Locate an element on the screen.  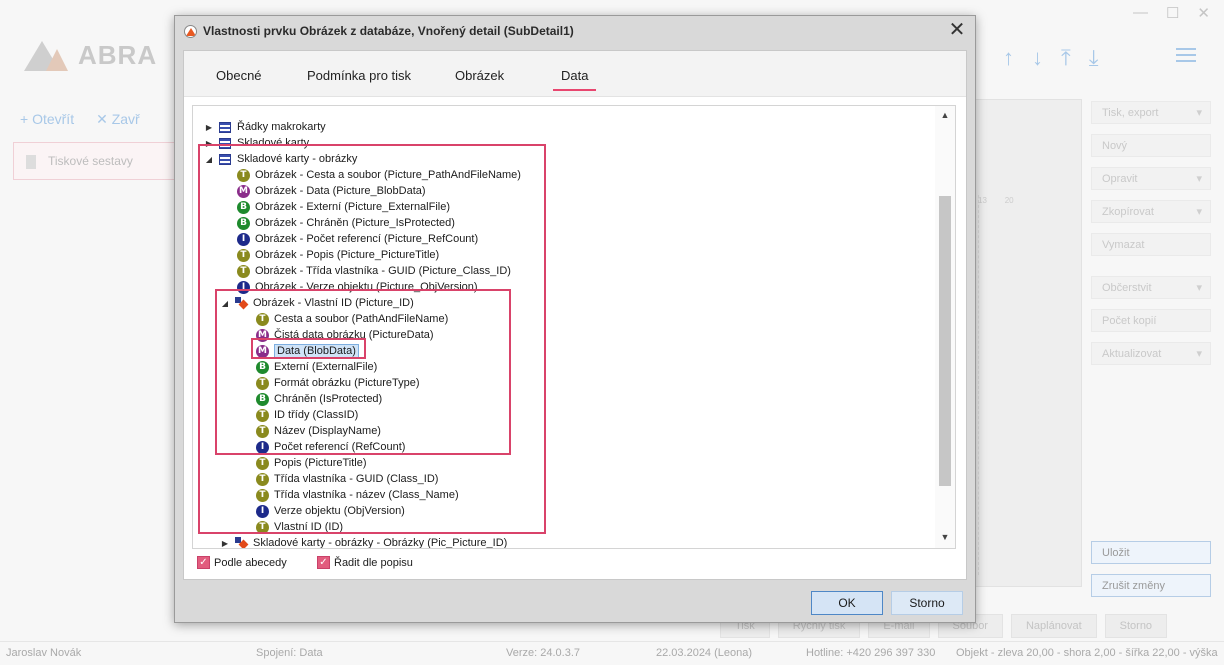
ok-button: OK is located at coordinates (847, 603).